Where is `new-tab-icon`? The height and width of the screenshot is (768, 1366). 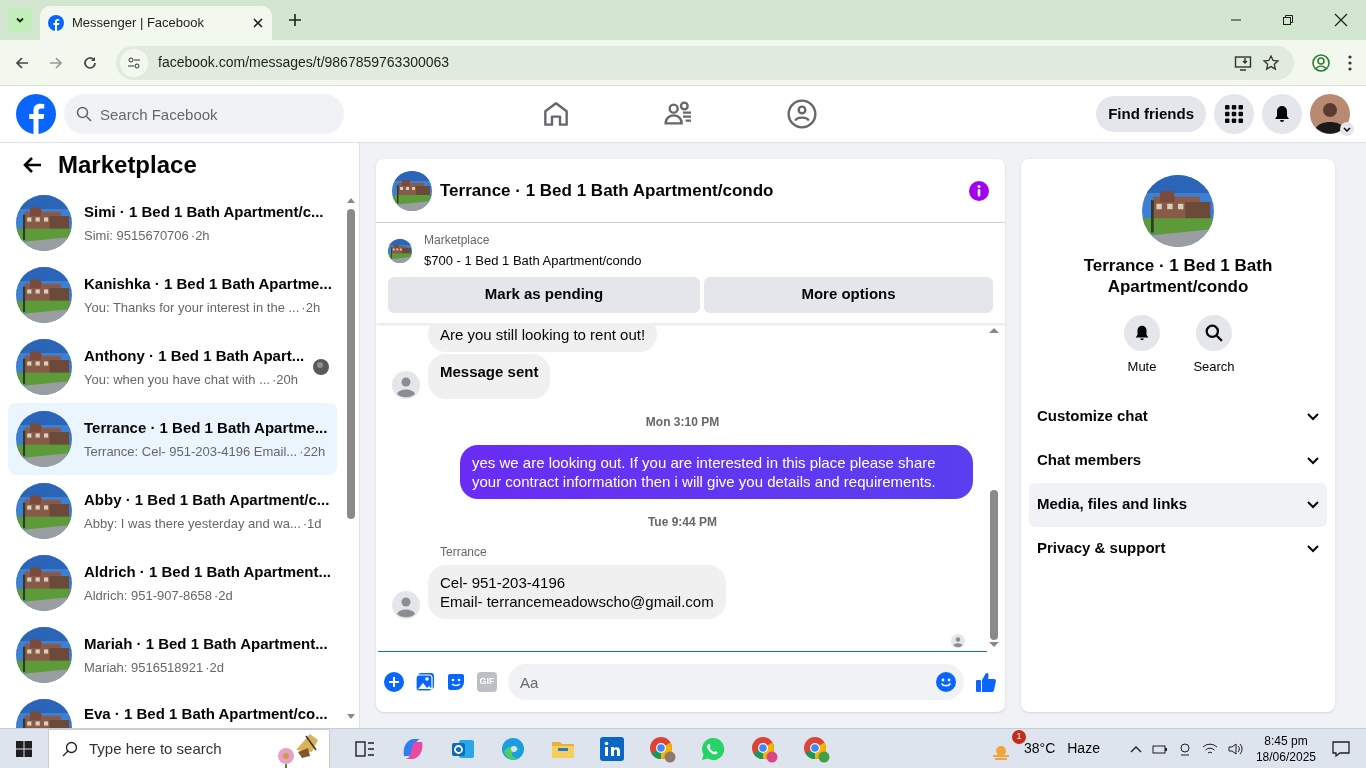 new-tab-icon is located at coordinates (295, 20).